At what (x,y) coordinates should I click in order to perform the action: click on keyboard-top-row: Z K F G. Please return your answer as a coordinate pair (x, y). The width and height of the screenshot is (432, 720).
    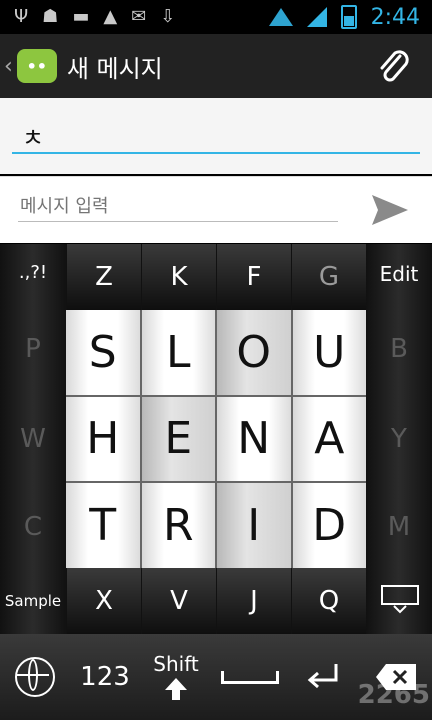
    Looking at the image, I should click on (216, 277).